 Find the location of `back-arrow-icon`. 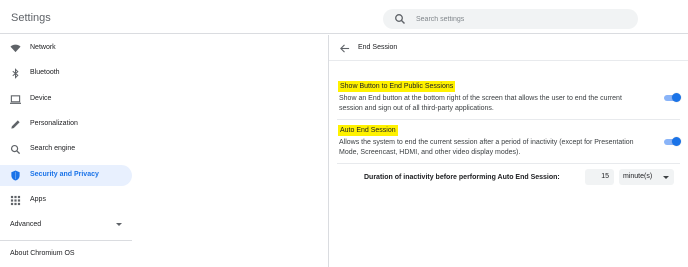

back-arrow-icon is located at coordinates (344, 48).